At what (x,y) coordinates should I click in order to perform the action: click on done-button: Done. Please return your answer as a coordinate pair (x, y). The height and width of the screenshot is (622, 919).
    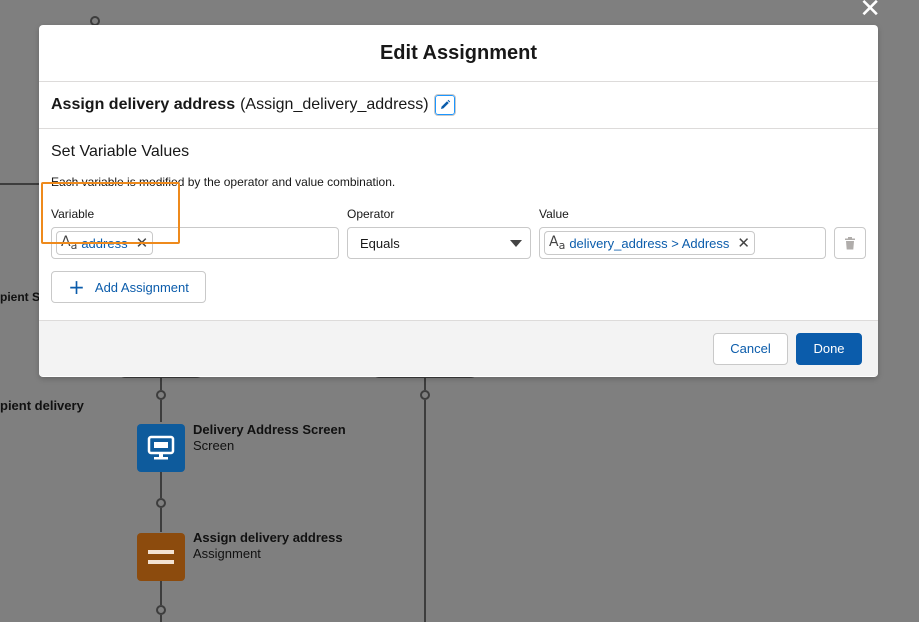
    Looking at the image, I should click on (829, 348).